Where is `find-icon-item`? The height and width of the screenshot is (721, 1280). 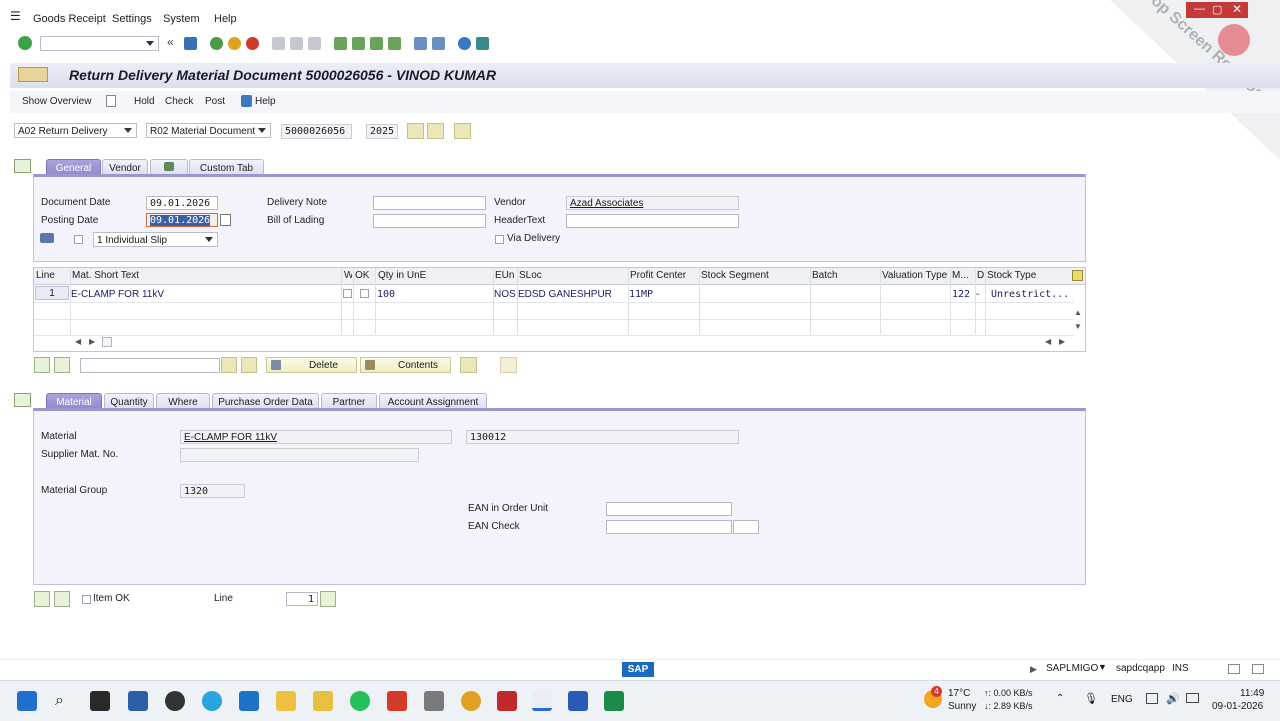 find-icon-item is located at coordinates (229, 365).